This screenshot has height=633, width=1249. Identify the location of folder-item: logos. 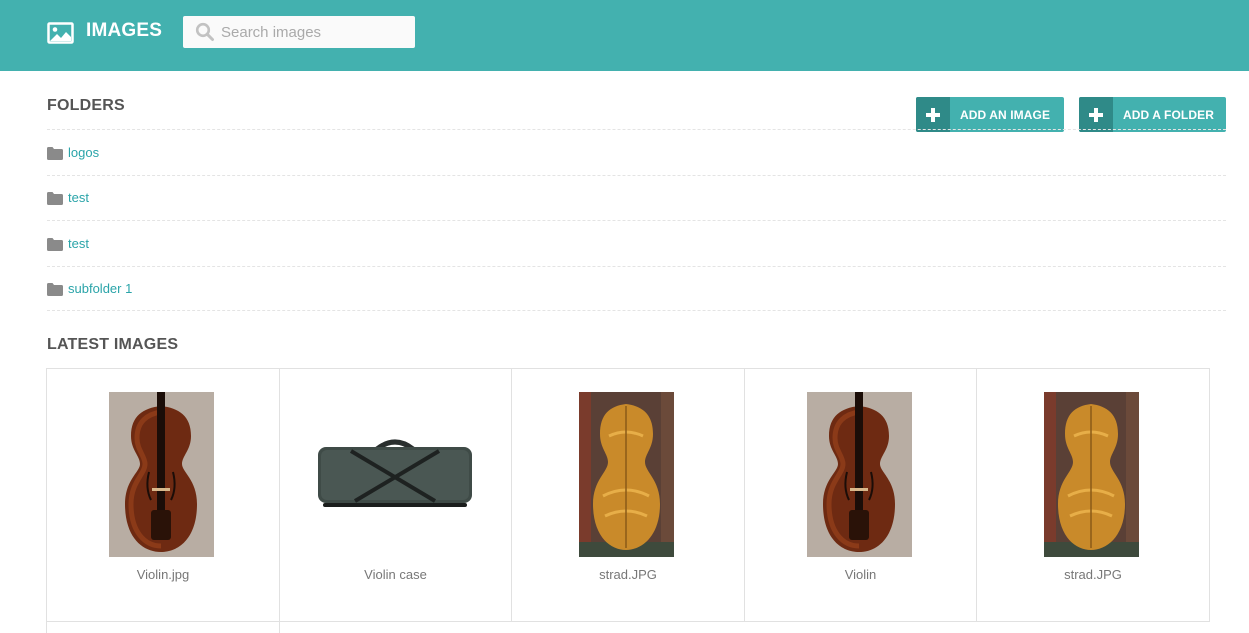
(636, 152).